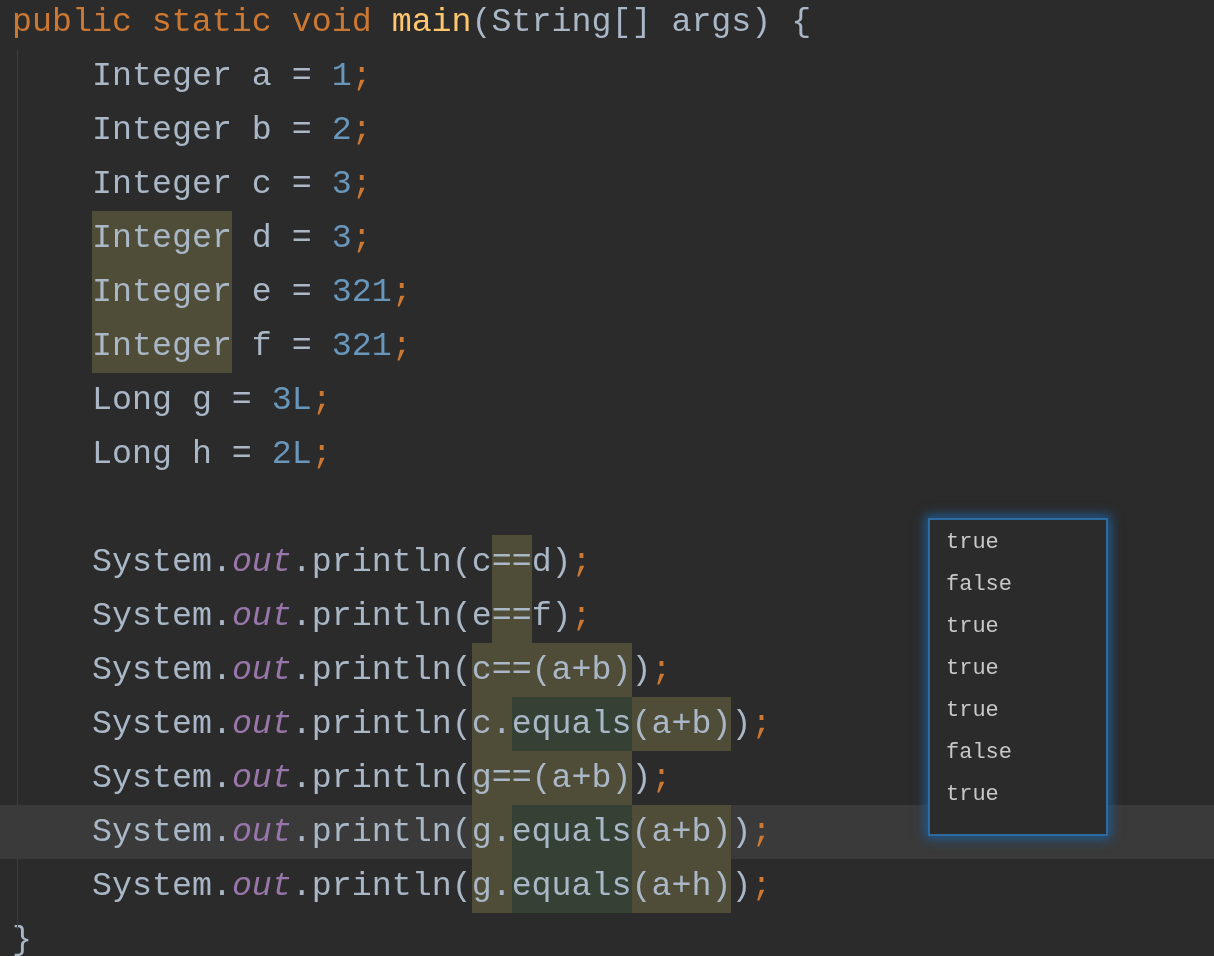  Describe the element at coordinates (211, 454) in the screenshot. I see `code-line: Long h = 2L;` at that location.